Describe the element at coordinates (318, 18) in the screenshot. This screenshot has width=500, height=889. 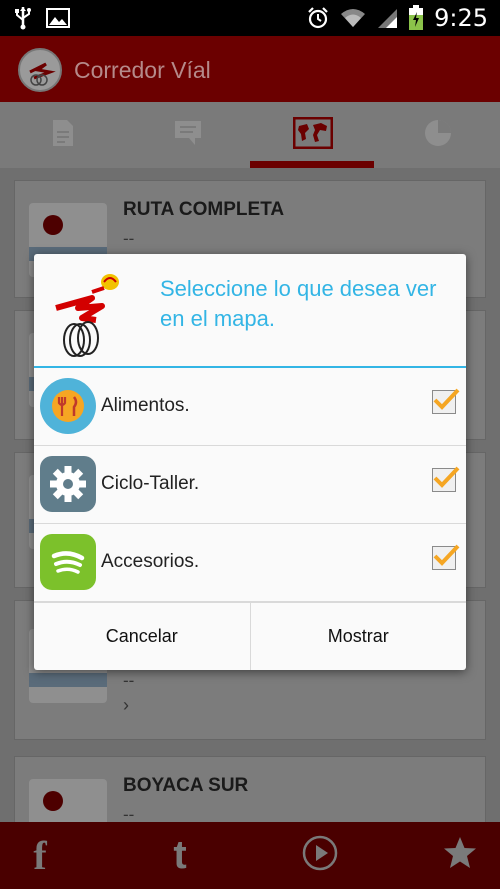
I see `alarm-icon` at that location.